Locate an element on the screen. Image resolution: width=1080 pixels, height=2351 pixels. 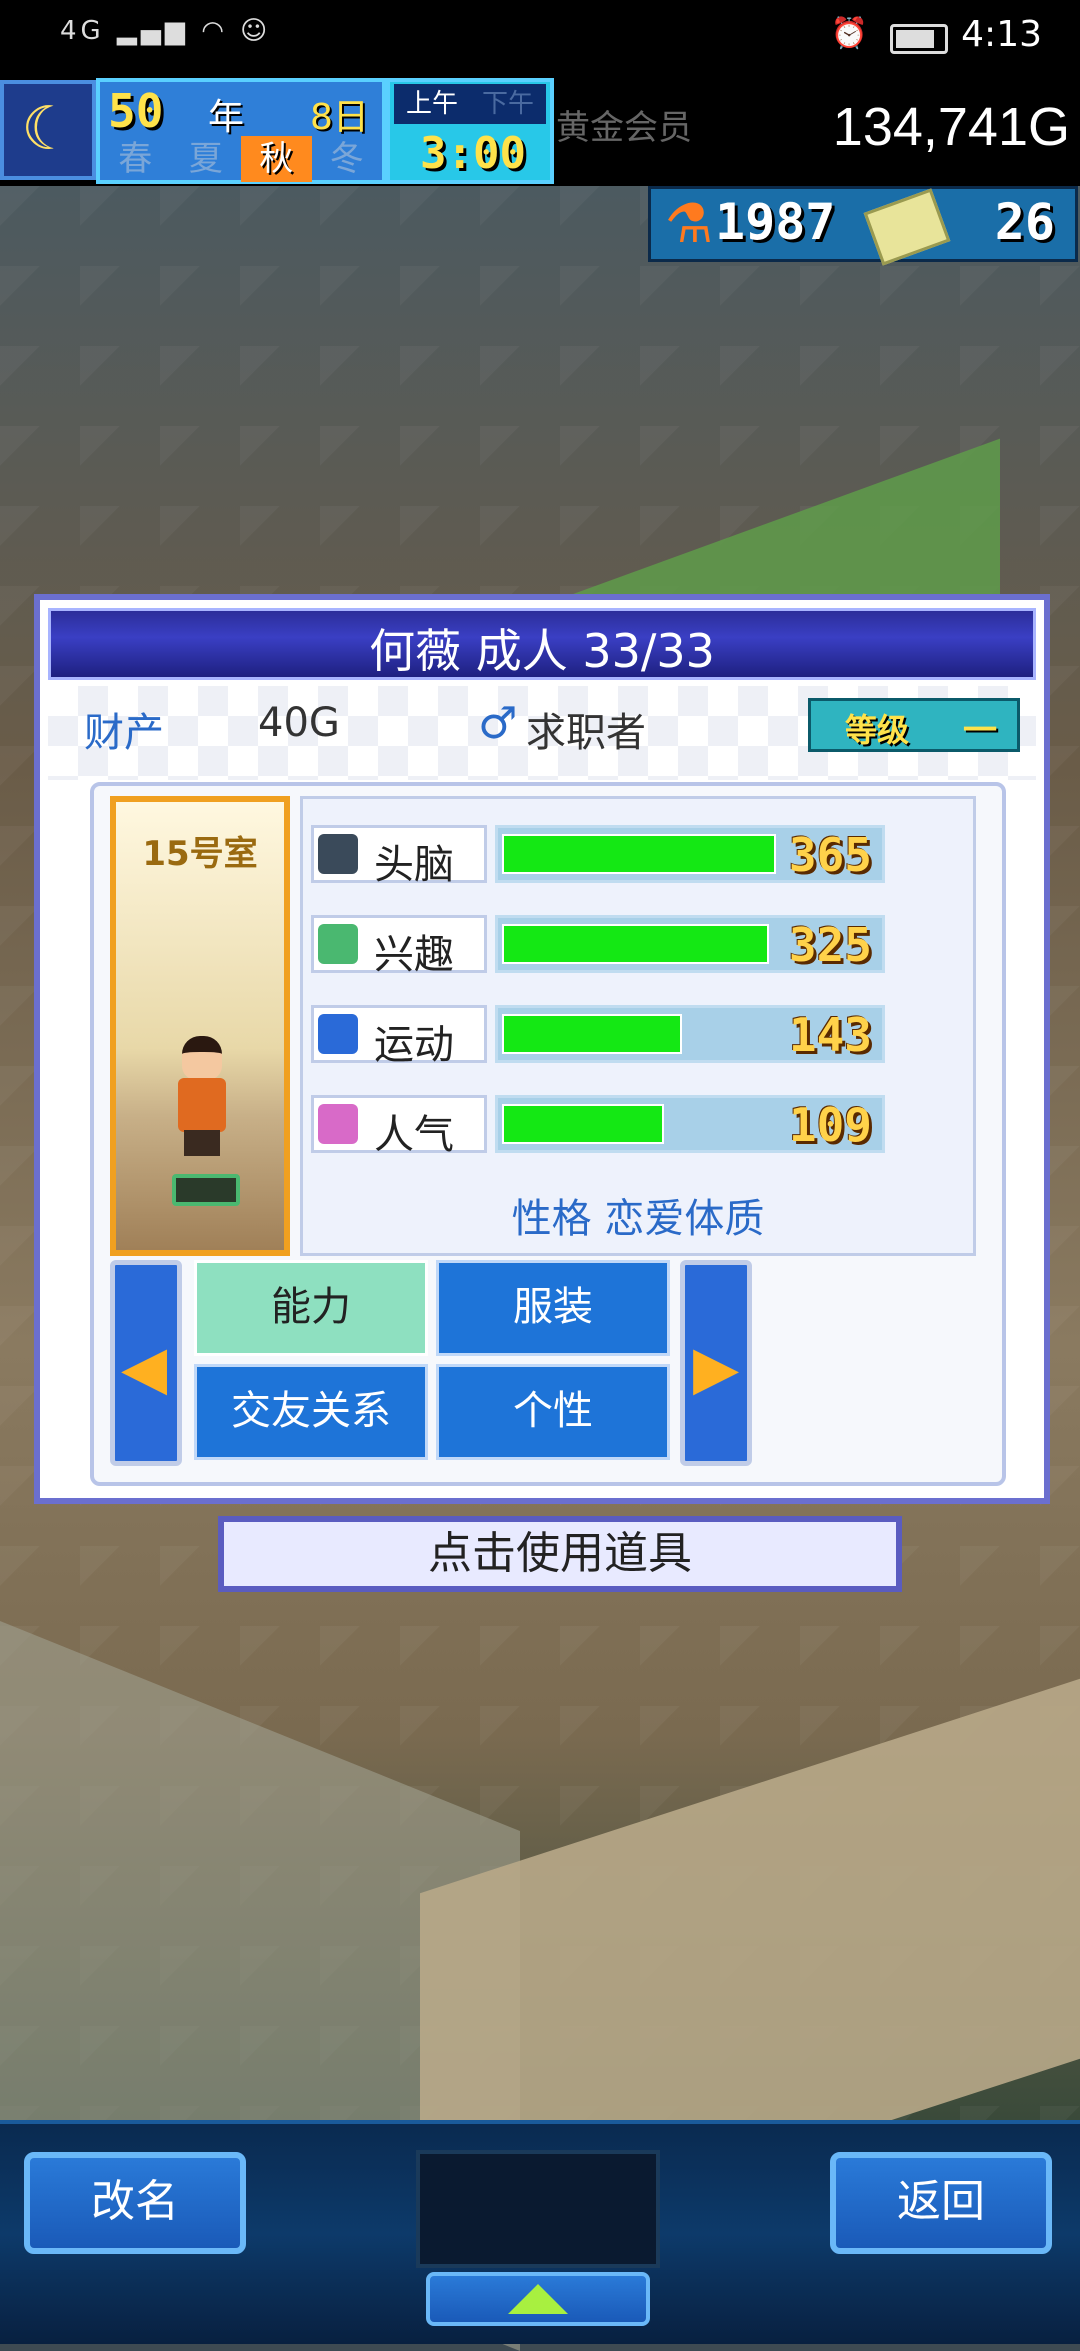
resident-portrait: 15号室 is located at coordinates (200, 1026).